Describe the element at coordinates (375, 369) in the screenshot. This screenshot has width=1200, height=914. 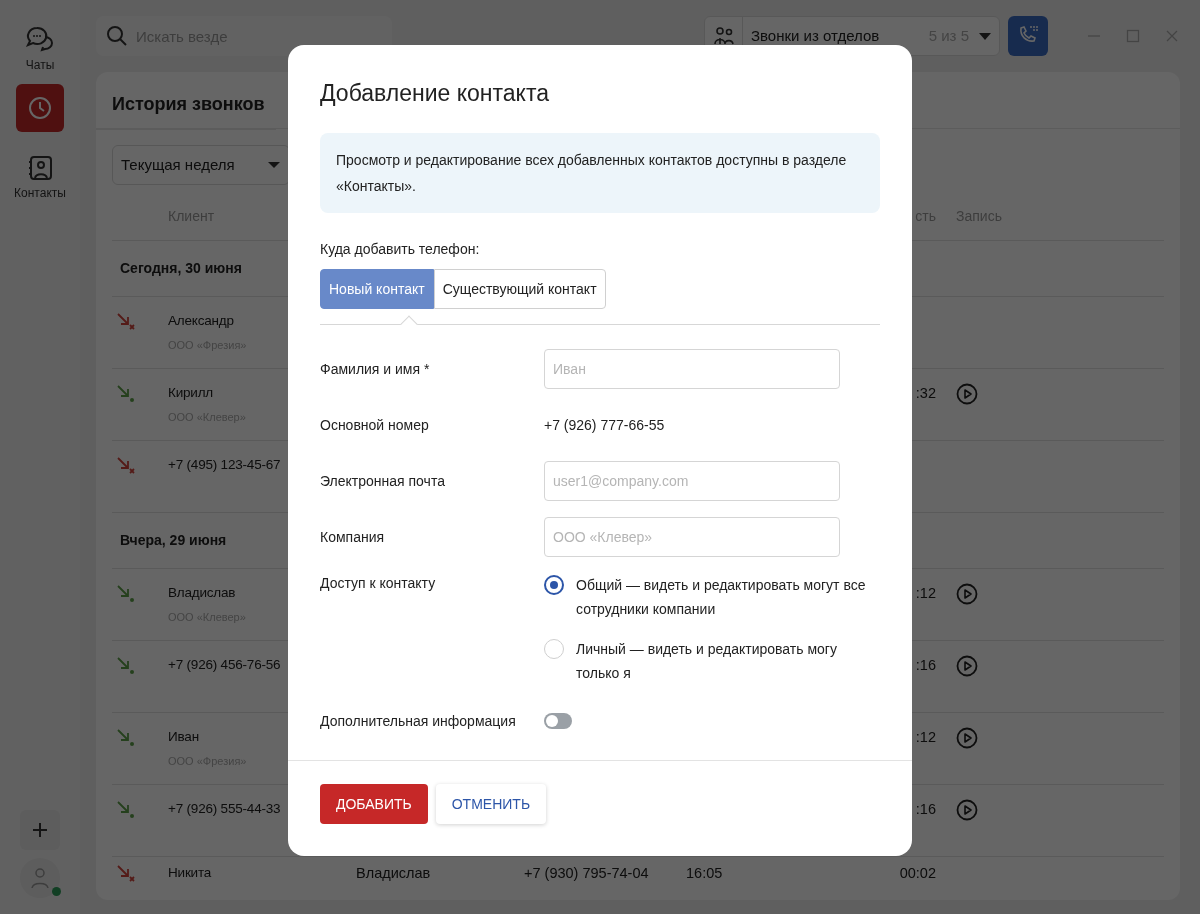
I see `field-label: Фамилия и имя *` at that location.